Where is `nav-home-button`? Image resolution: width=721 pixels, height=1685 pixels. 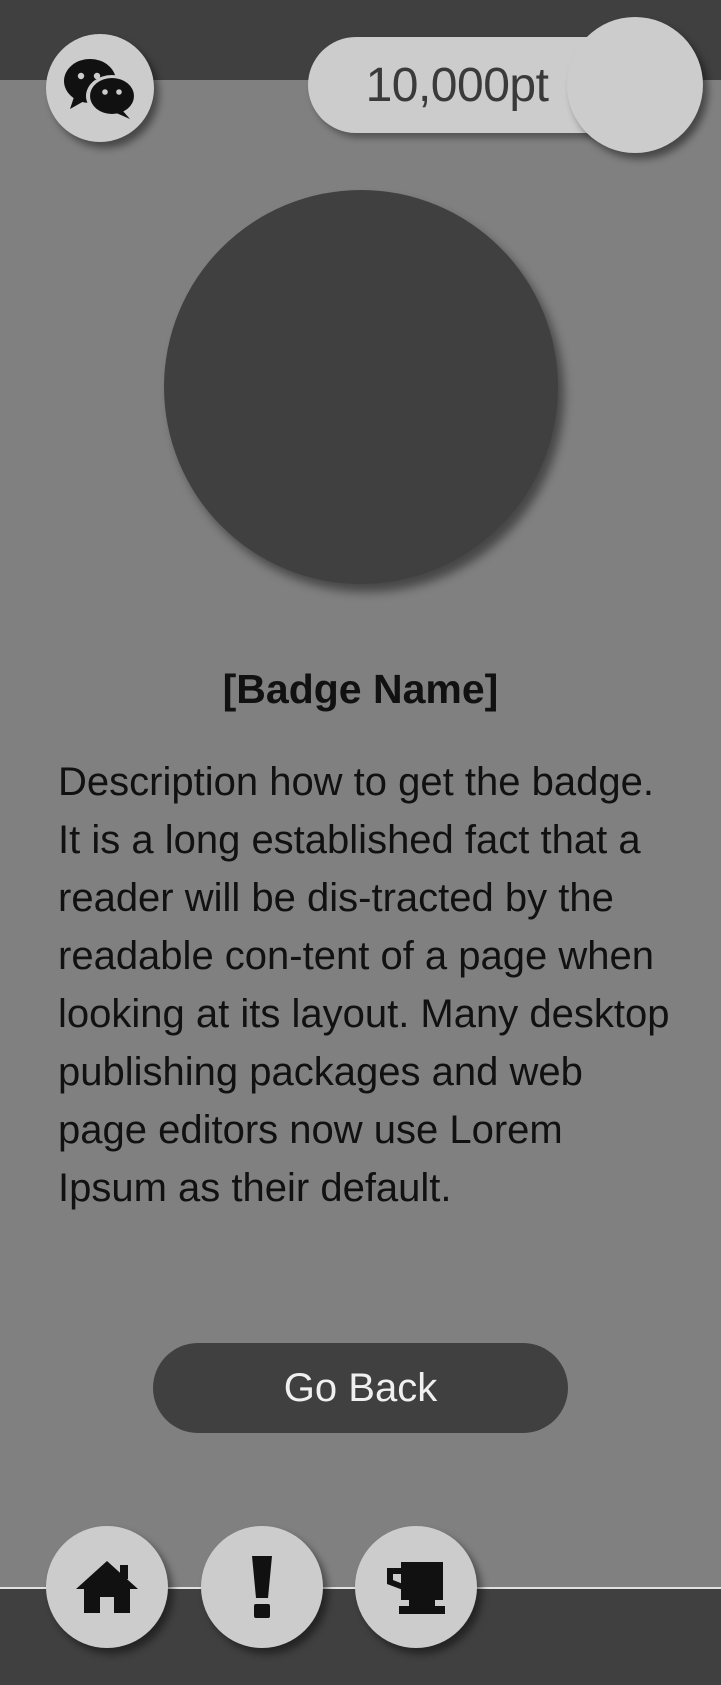
nav-home-button is located at coordinates (107, 1587).